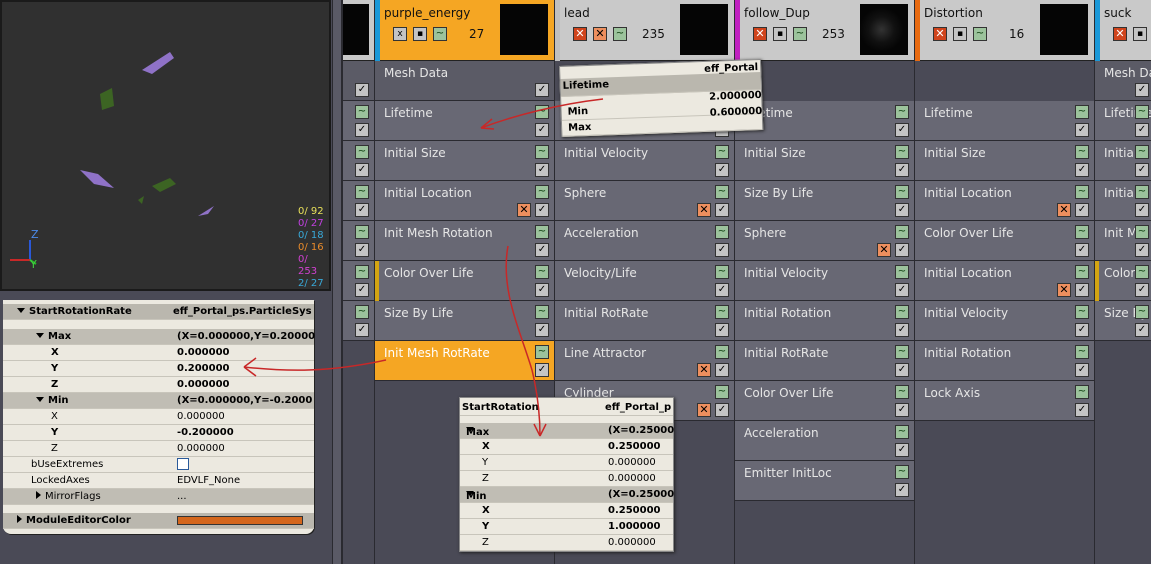 The width and height of the screenshot is (1151, 564). I want to click on render-mode-icon: ✕, so click(600, 34).